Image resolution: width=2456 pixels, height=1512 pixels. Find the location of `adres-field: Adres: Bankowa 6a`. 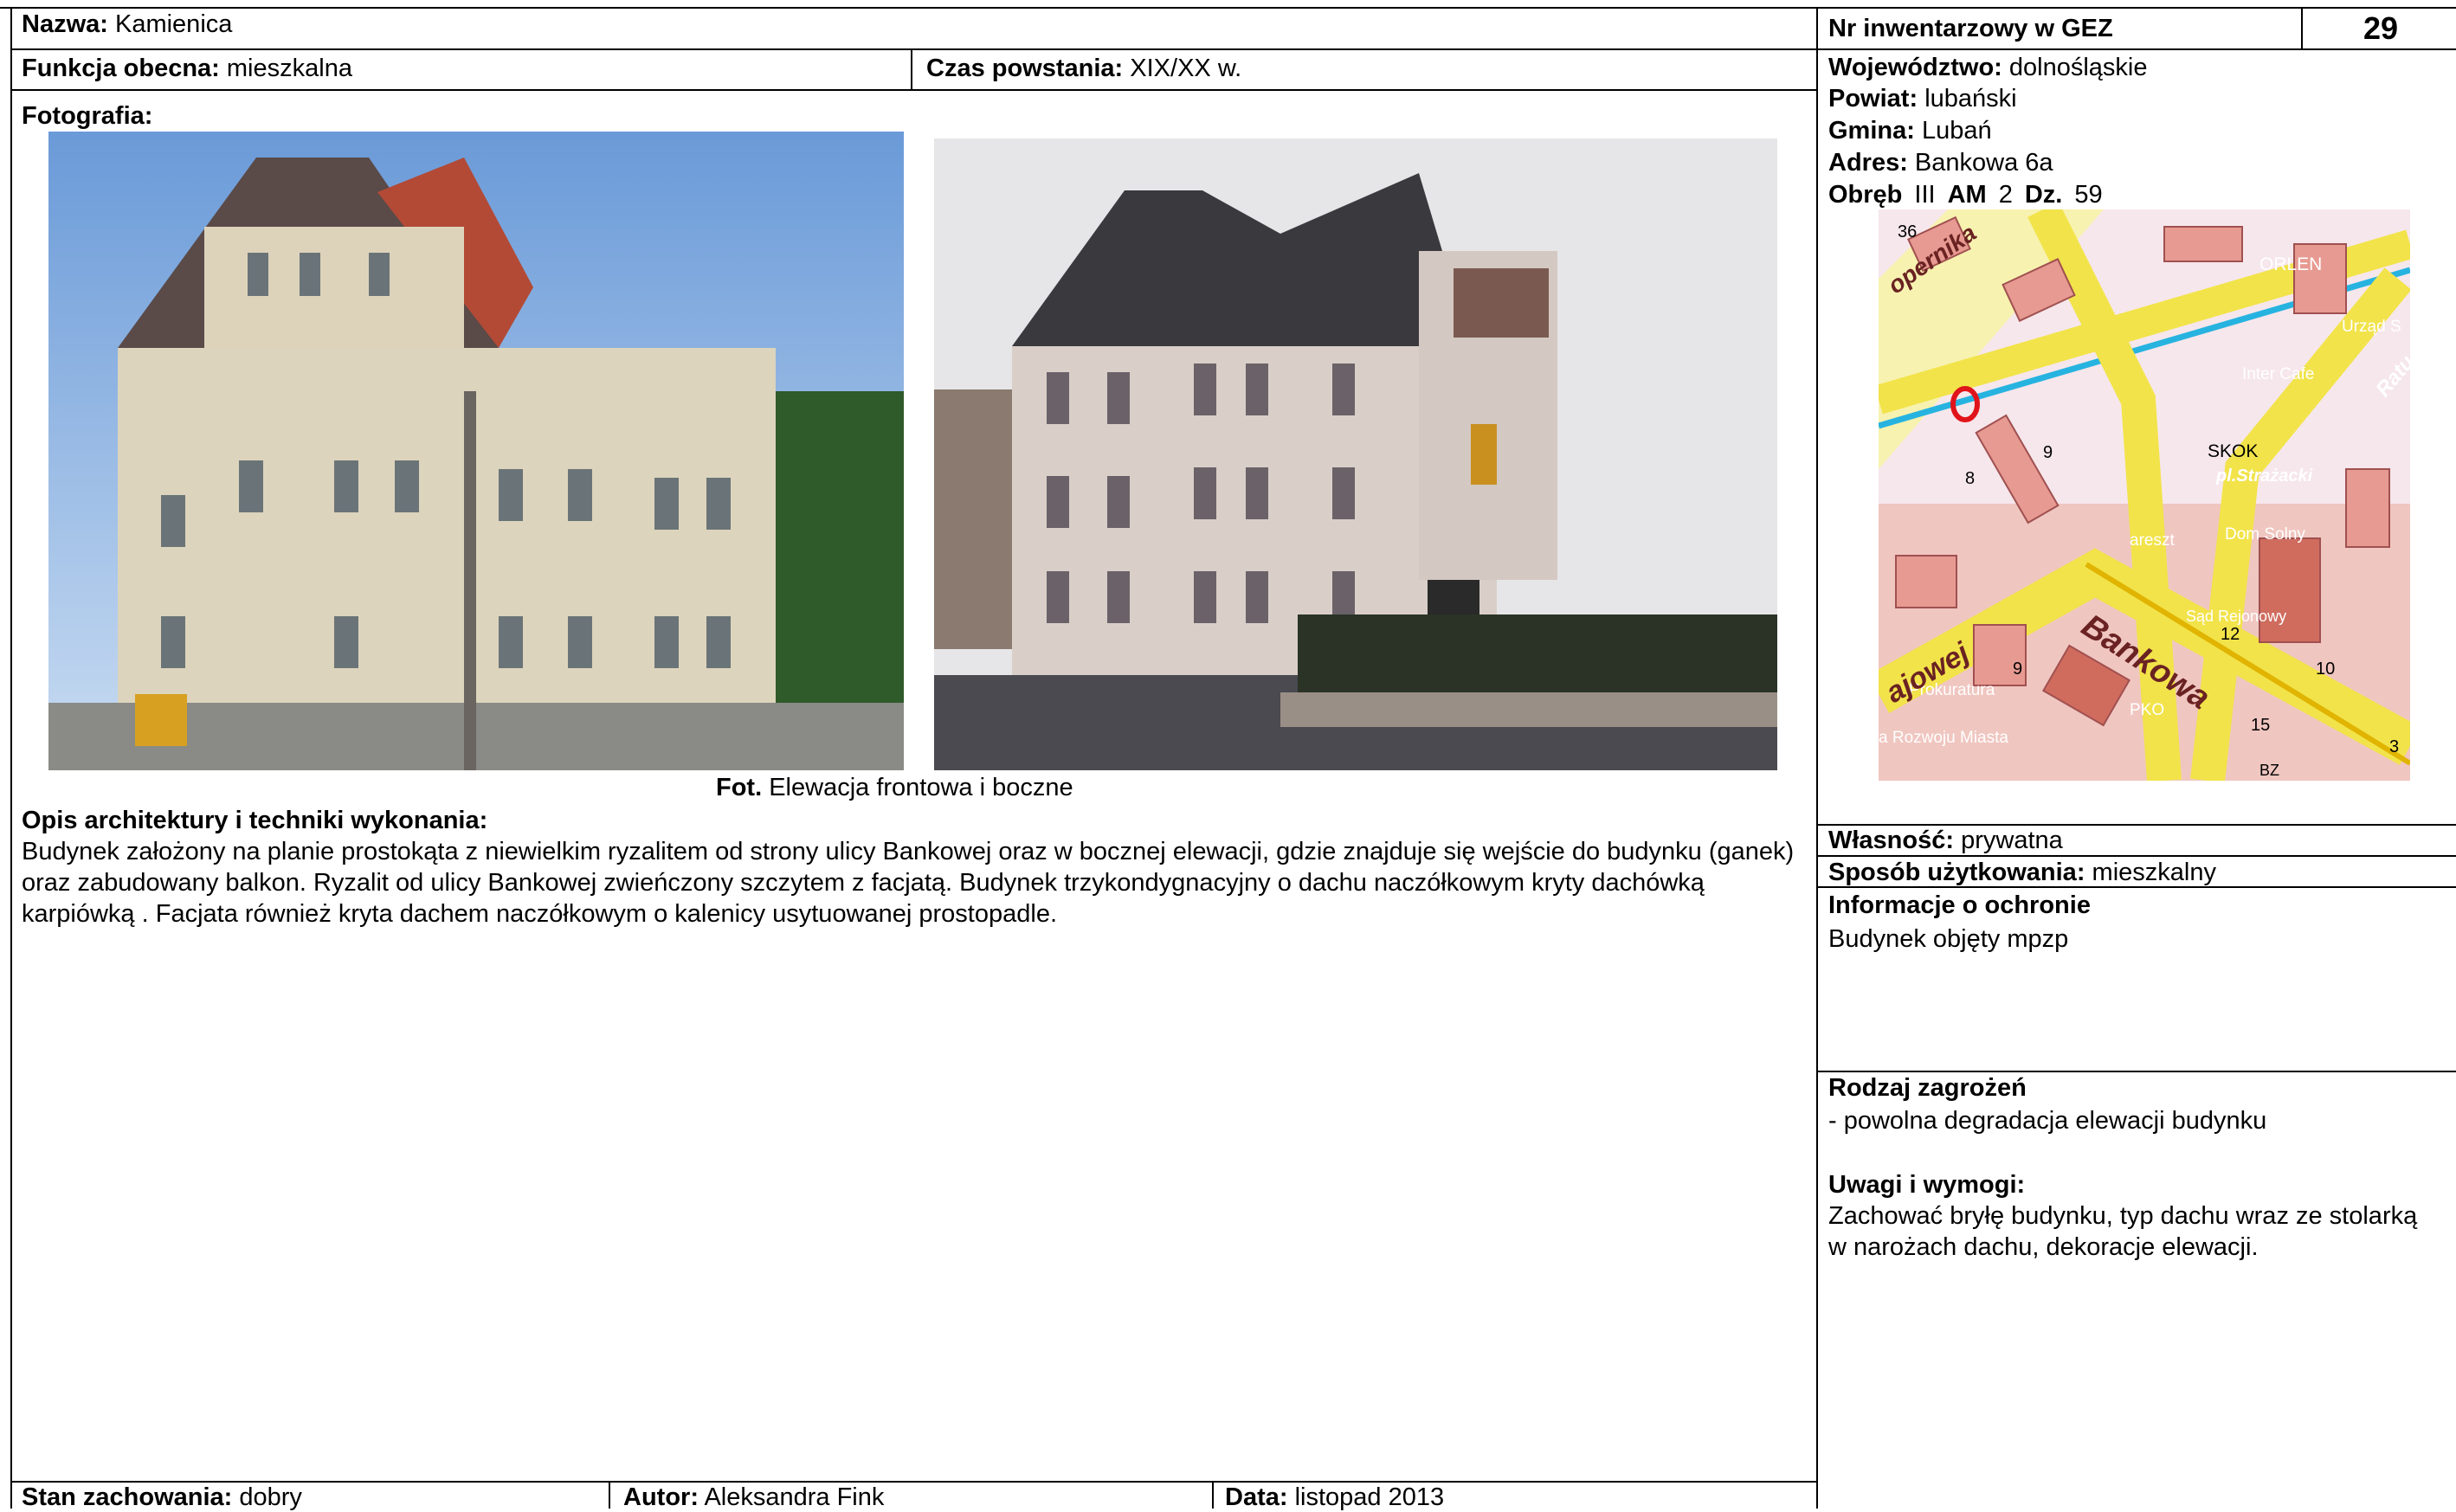

adres-field: Adres: Bankowa 6a is located at coordinates (1940, 162).